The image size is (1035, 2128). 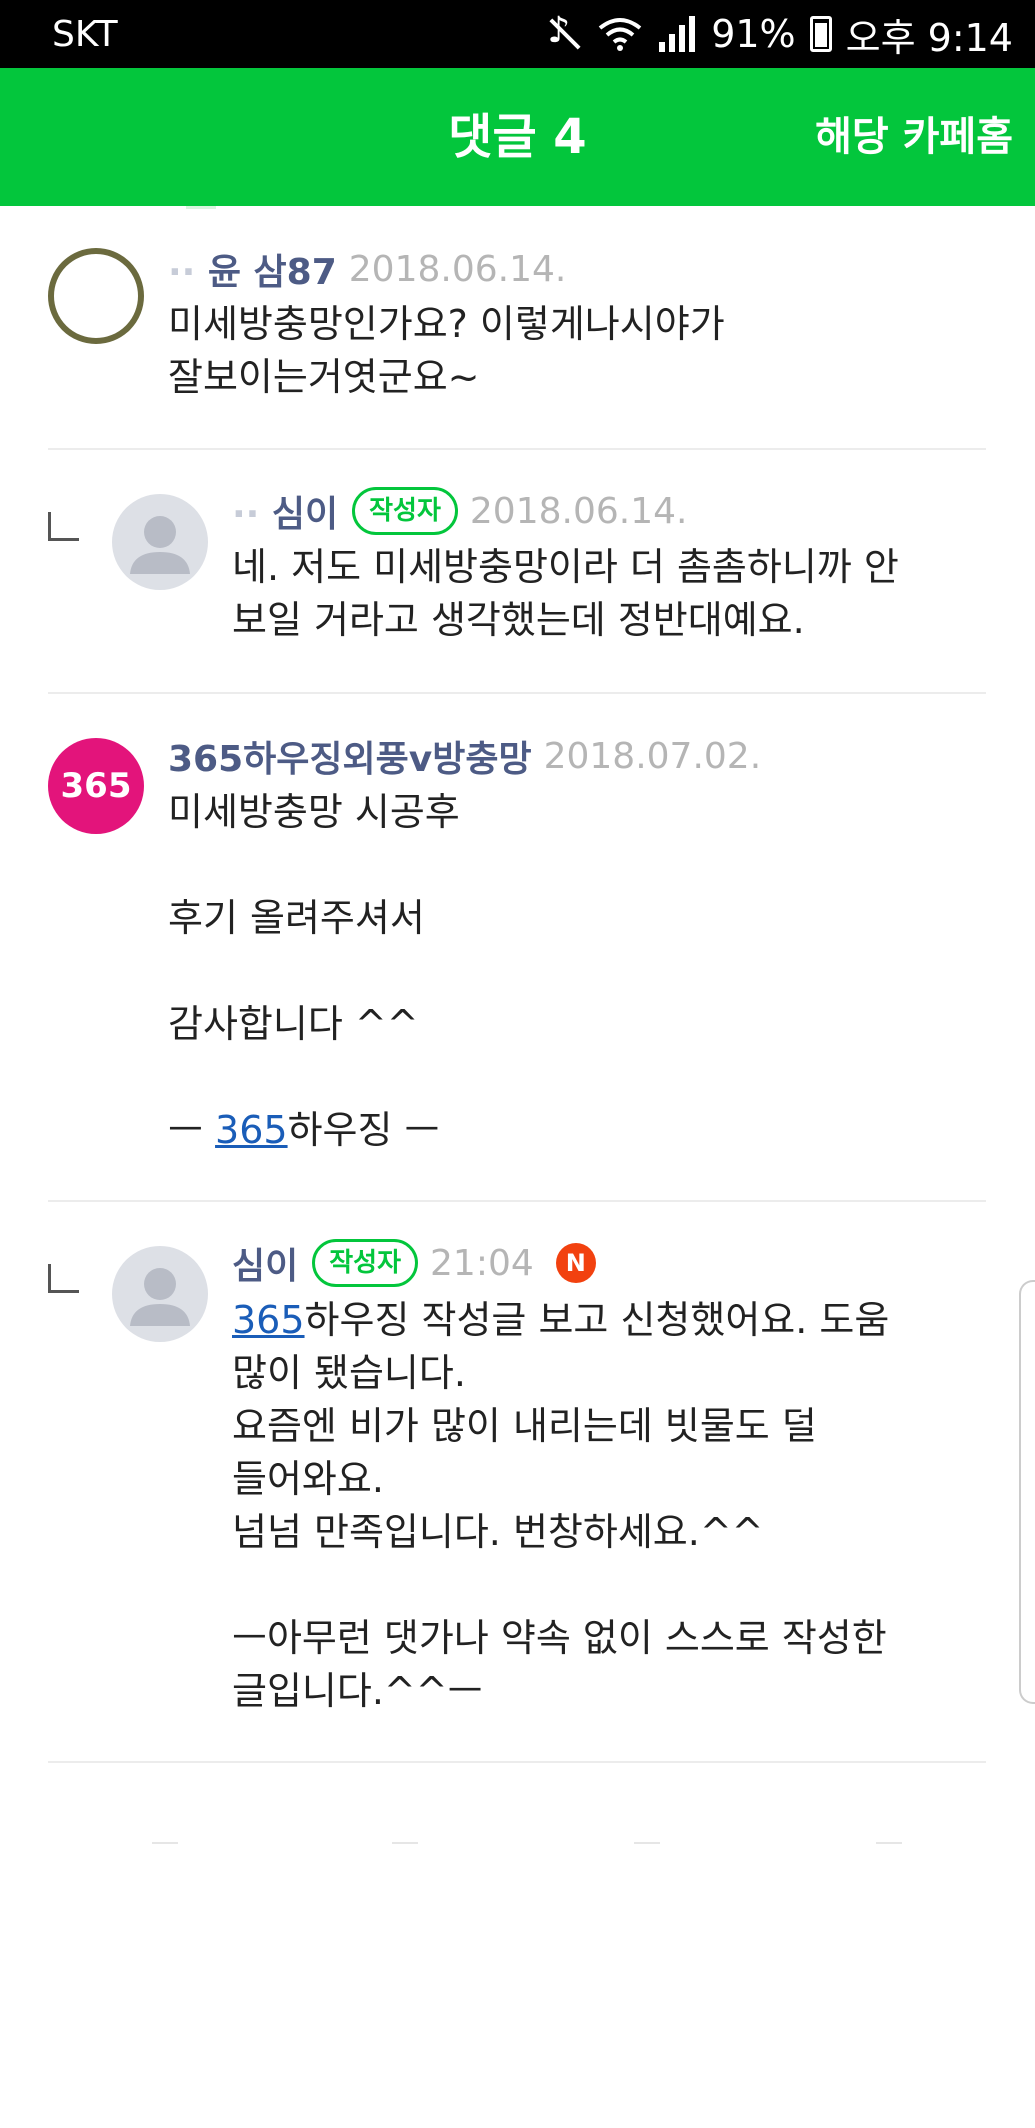 I want to click on status-bar: SKT 91% 오후 9:14, so click(x=517, y=34).